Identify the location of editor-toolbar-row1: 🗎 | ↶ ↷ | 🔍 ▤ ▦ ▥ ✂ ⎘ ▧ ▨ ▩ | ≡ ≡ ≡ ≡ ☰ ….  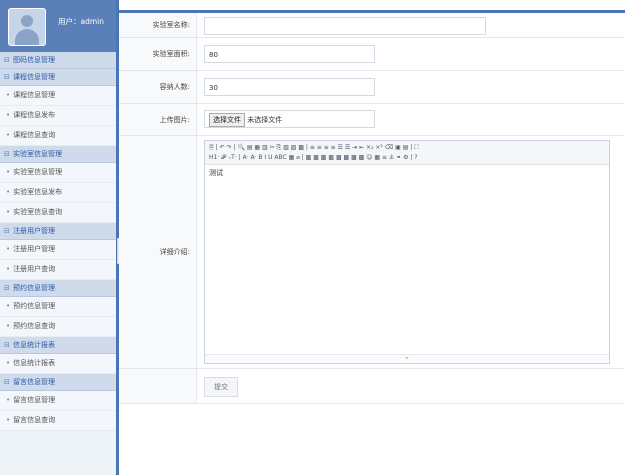
(407, 148).